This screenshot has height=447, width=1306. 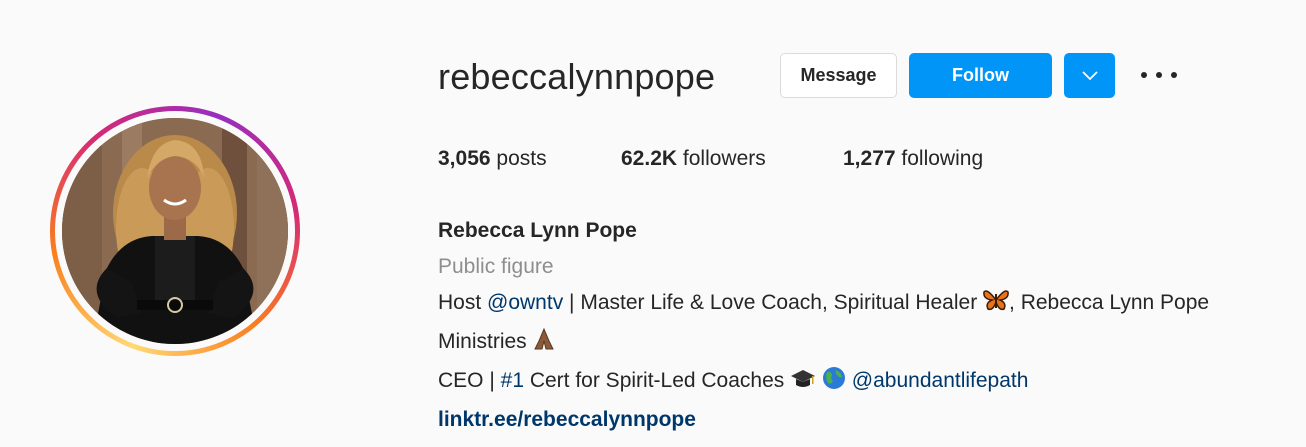 I want to click on posts-stat: 3,056 posts, so click(x=492, y=159).